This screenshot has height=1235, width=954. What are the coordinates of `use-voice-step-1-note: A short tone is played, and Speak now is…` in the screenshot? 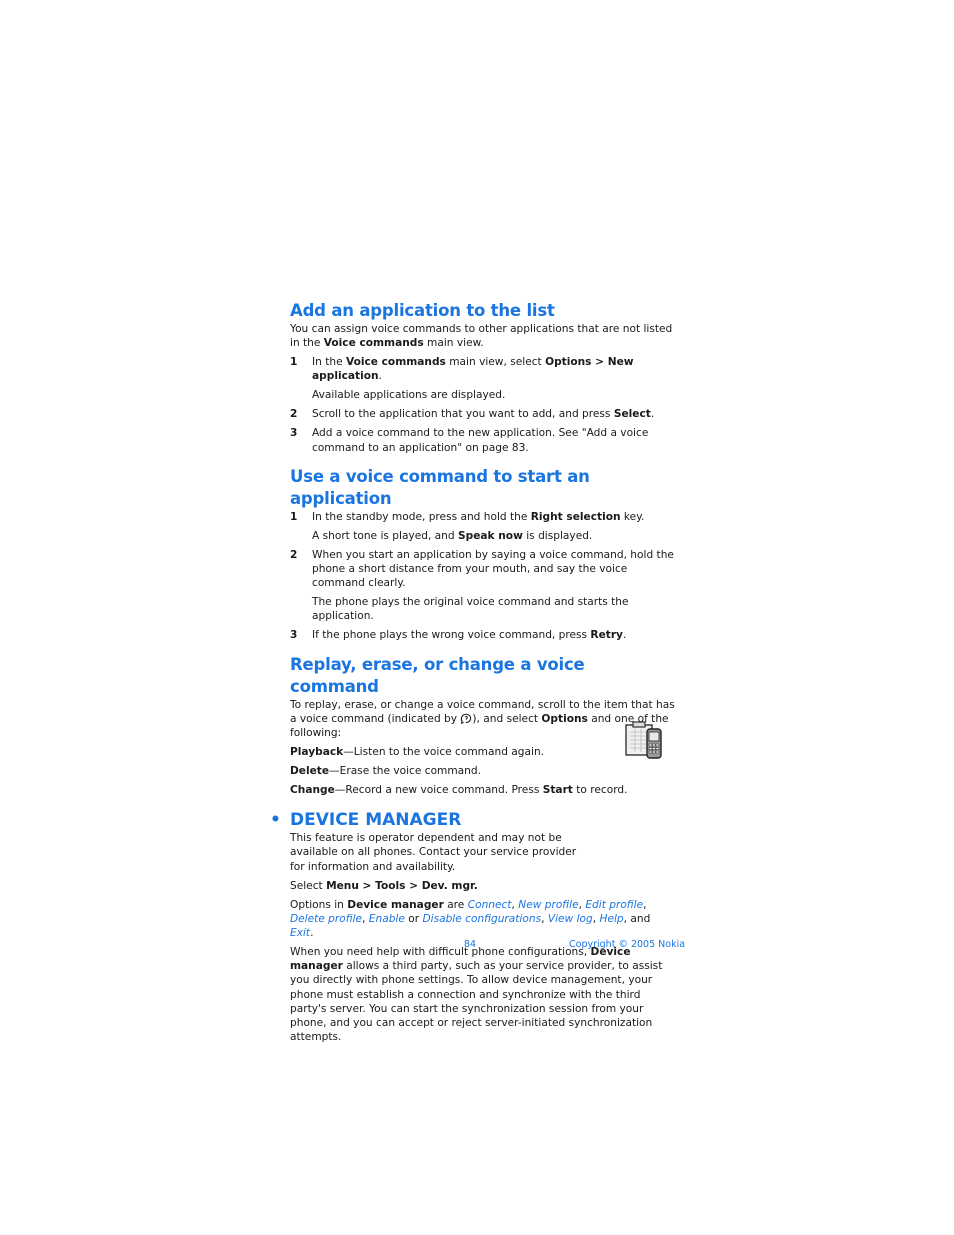 It's located at (452, 535).